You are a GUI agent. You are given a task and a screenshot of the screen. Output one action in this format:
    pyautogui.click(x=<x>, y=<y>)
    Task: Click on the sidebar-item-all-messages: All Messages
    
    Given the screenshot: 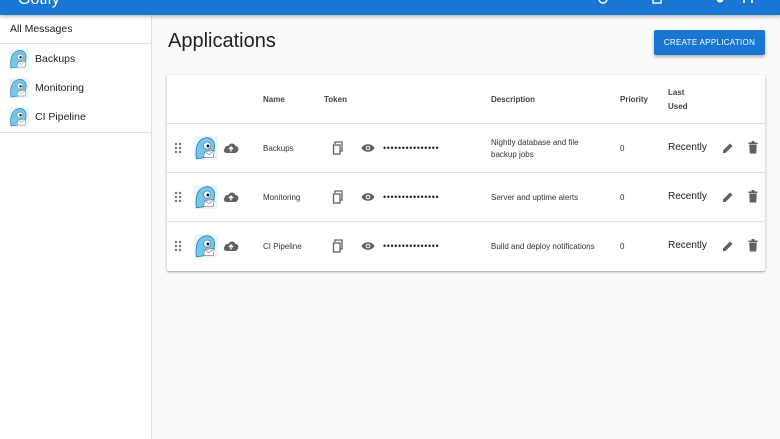 What is the action you would take?
    pyautogui.click(x=75, y=29)
    